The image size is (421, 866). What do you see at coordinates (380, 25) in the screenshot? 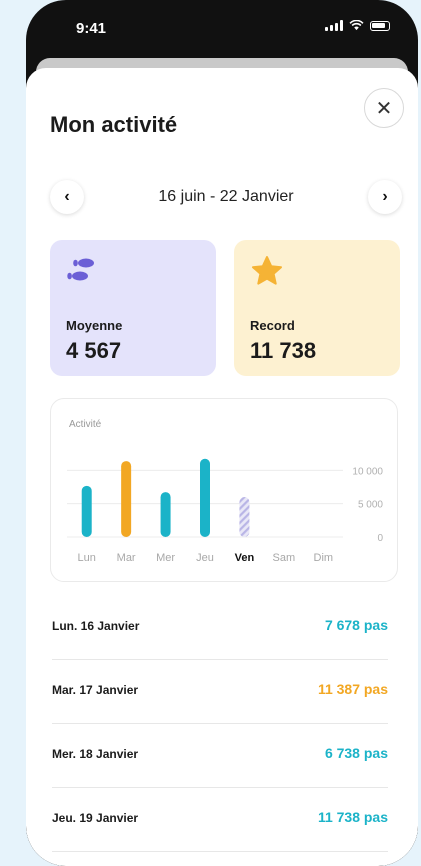
I see `battery-icon` at bounding box center [380, 25].